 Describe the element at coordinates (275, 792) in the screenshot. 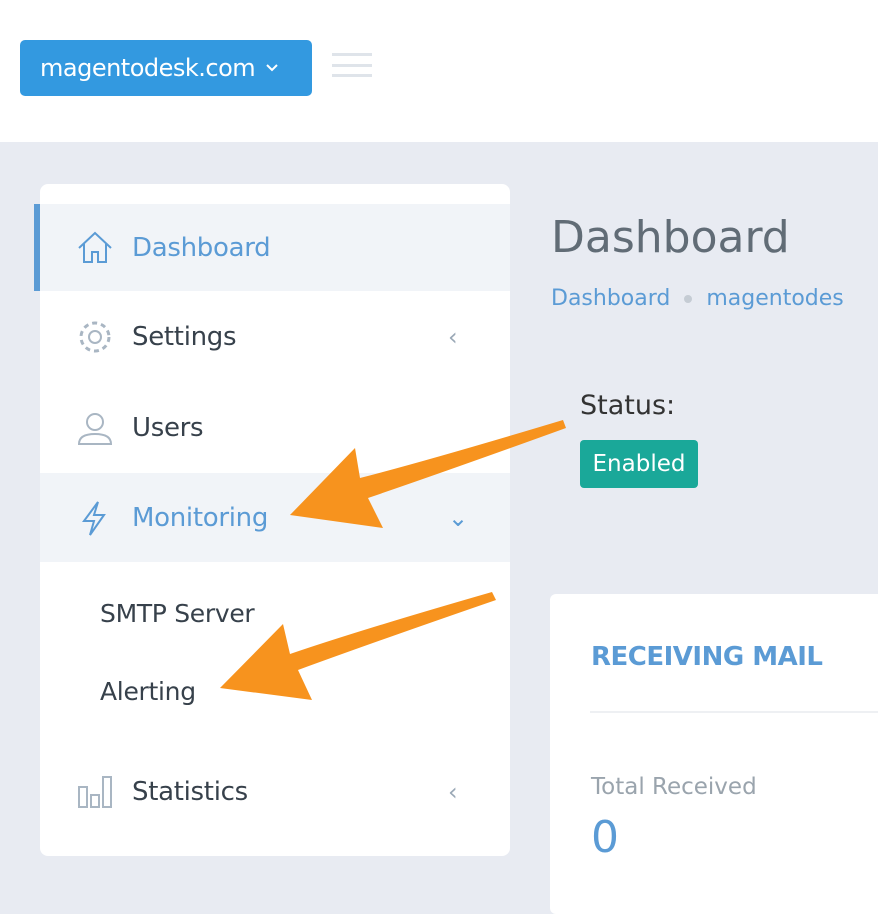

I see `sidebar-item-statistics: Statistics ‹` at that location.